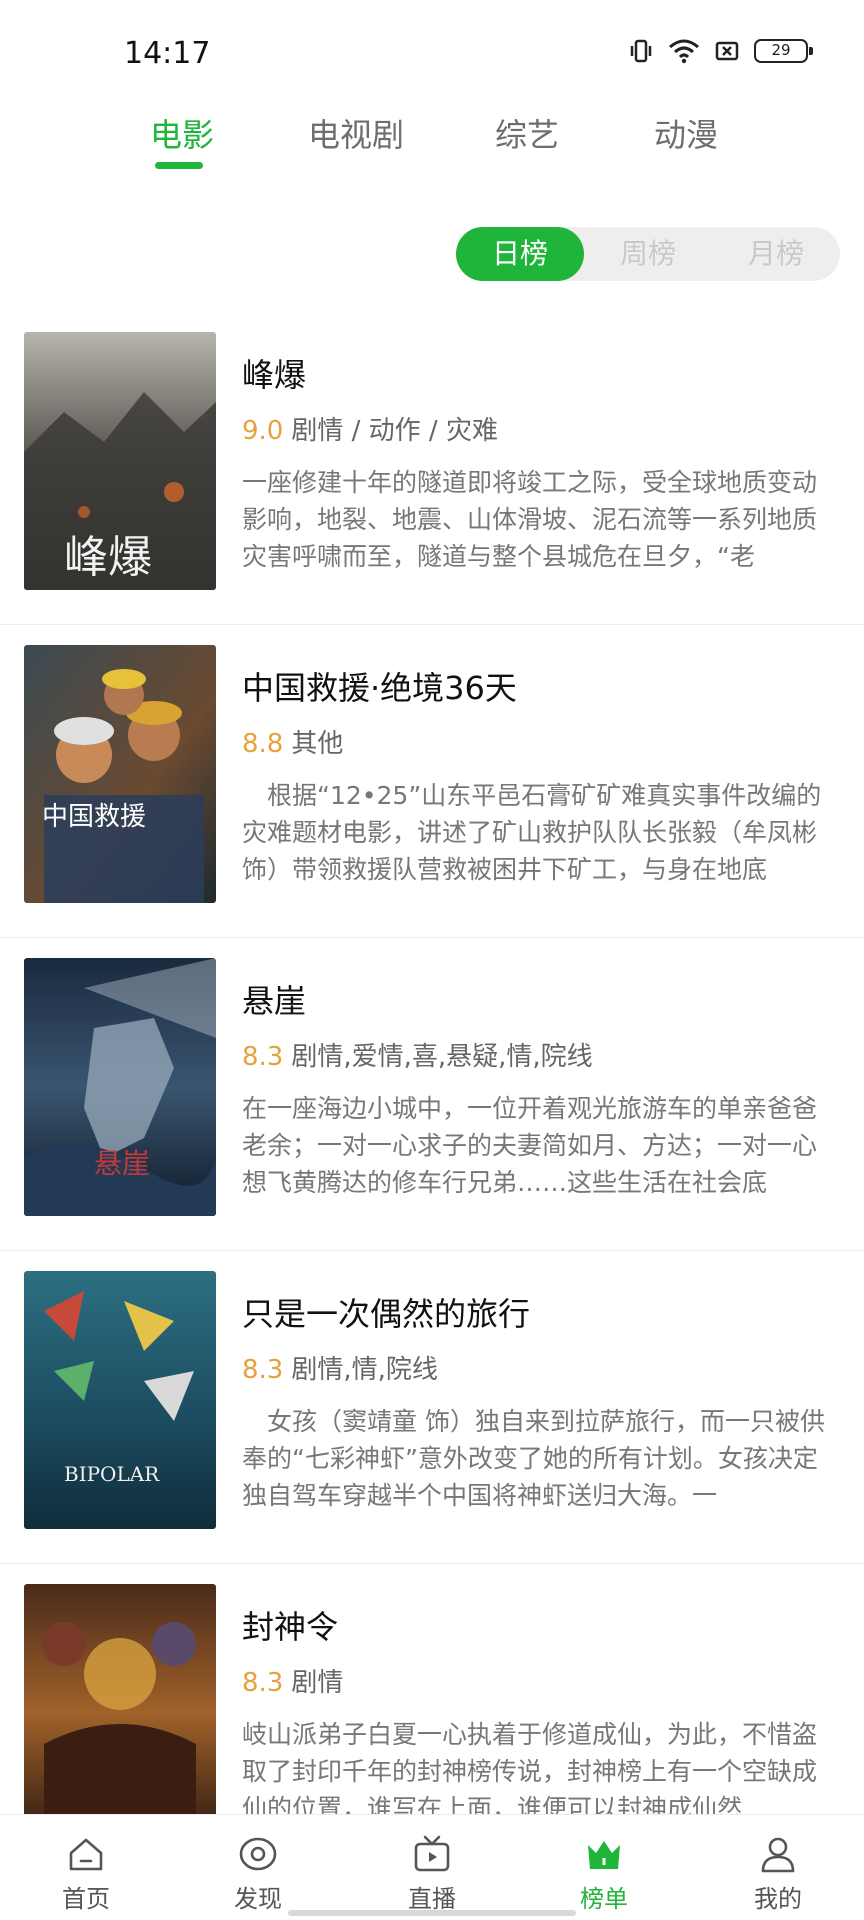 This screenshot has height=1920, width=864. I want to click on bottom-nav: 首页 发现 直播 榜单 我的, so click(432, 1867).